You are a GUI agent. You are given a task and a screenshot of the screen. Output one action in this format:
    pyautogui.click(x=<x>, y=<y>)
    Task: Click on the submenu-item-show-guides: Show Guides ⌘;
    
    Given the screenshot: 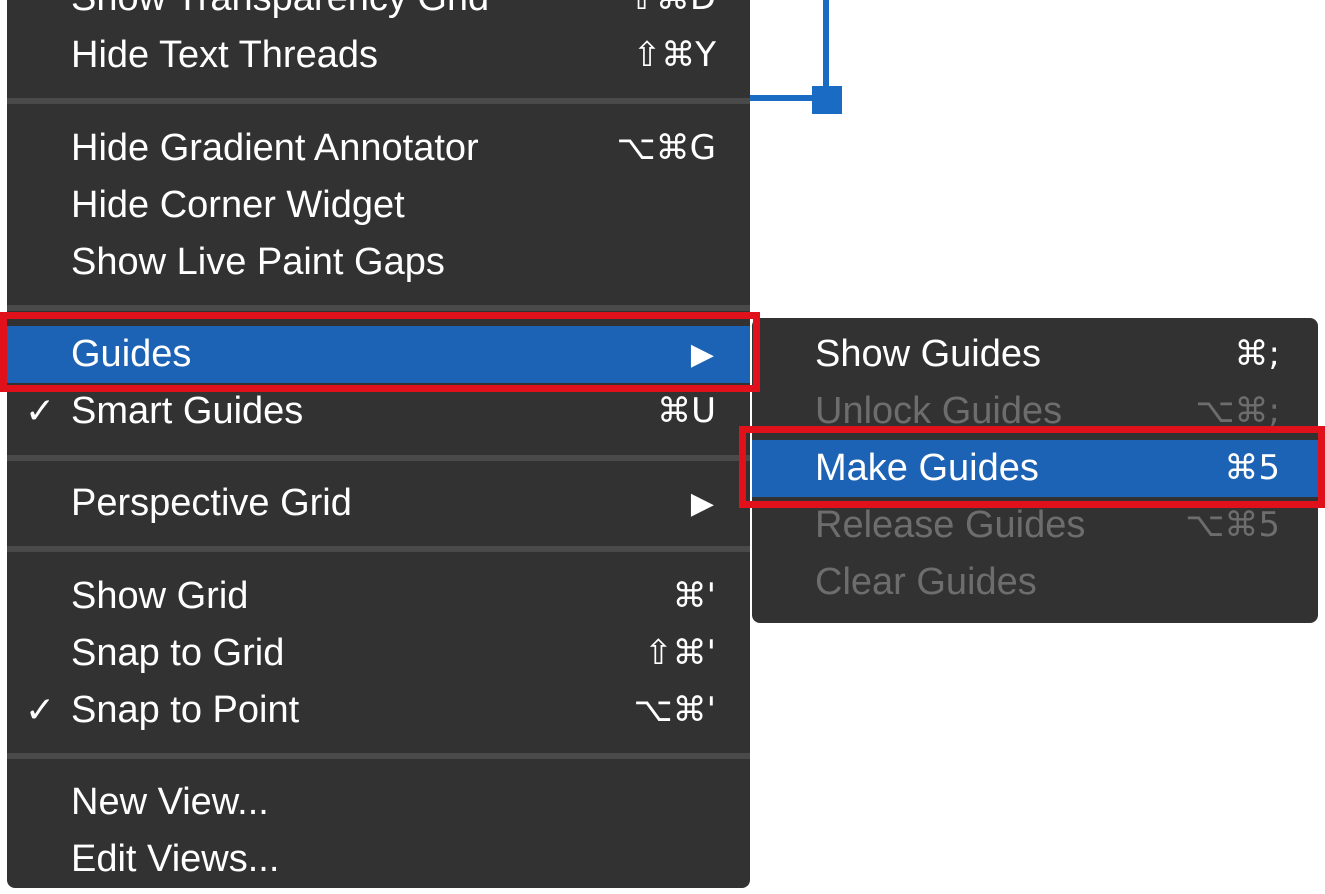 What is the action you would take?
    pyautogui.click(x=1035, y=354)
    